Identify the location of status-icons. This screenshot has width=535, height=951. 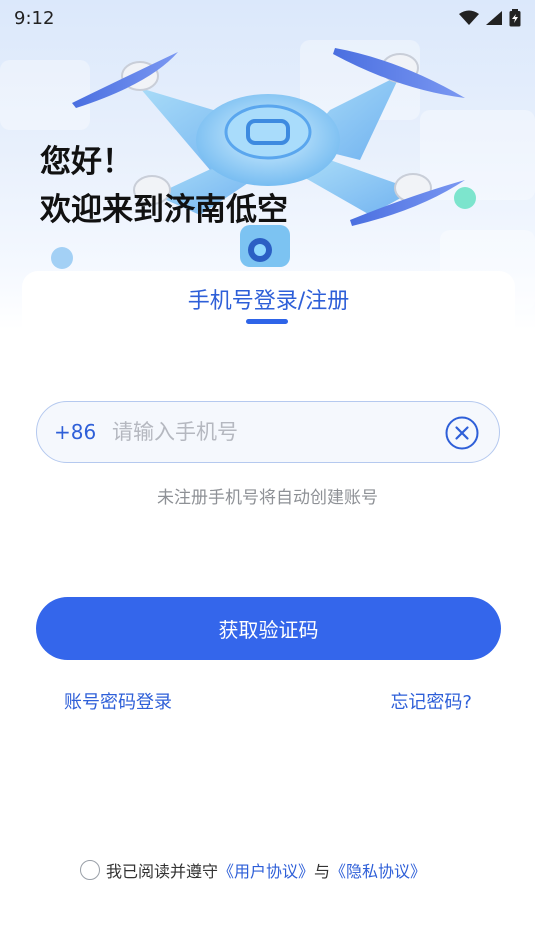
(490, 18).